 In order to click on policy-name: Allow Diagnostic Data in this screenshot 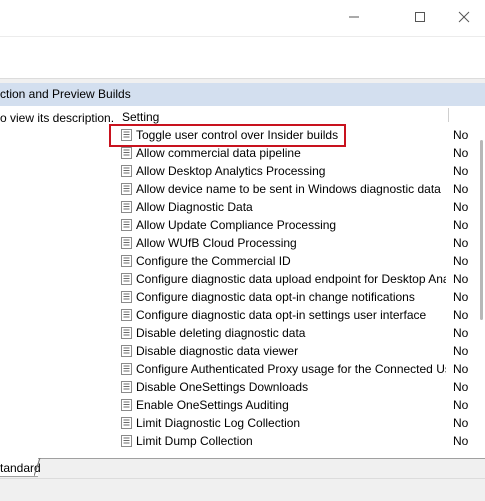, I will do `click(194, 207)`.